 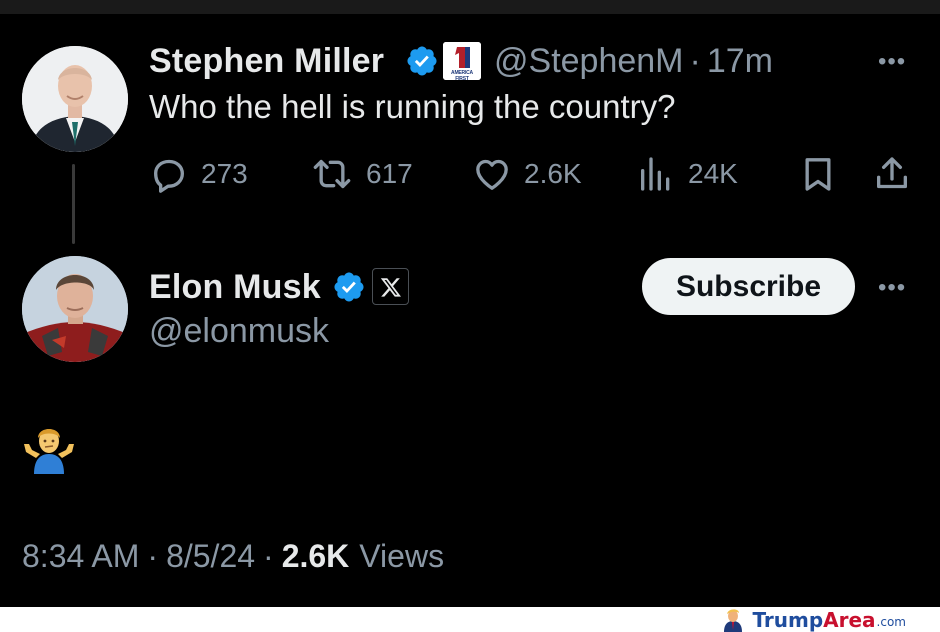 I want to click on avatar-elon-musk, so click(x=75, y=309).